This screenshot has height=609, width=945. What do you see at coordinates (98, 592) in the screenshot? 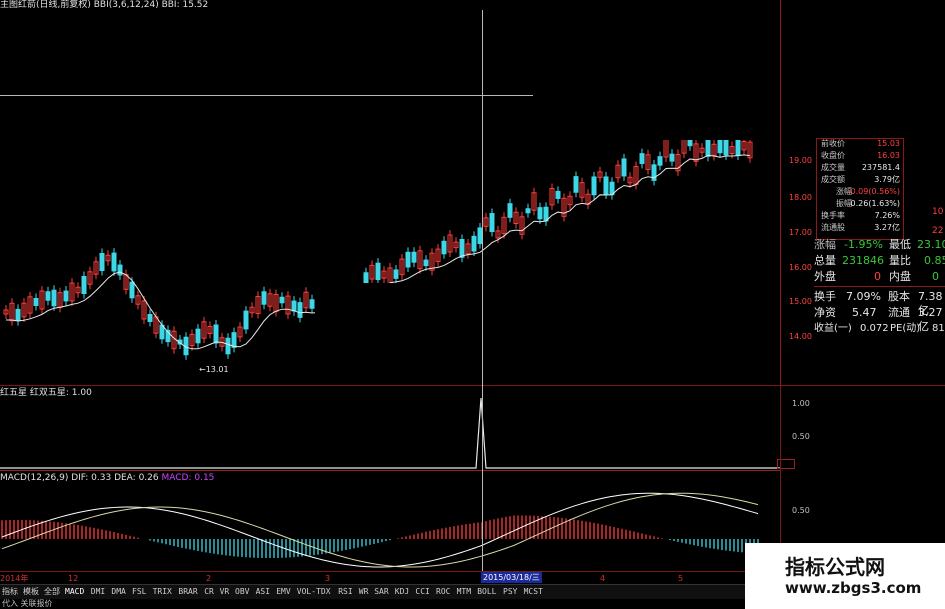
I see `indicator-tab: DMI` at bounding box center [98, 592].